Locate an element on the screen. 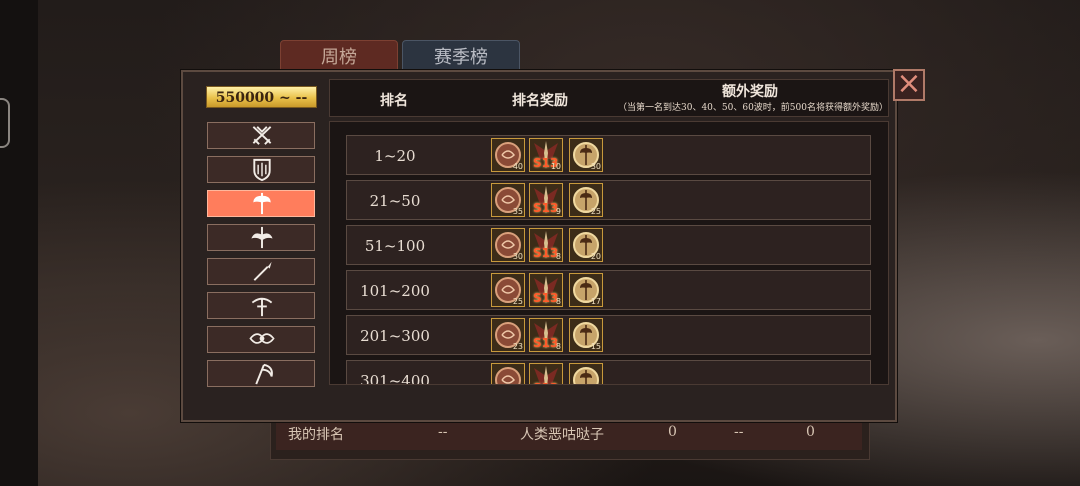 The image size is (1080, 486). battle-axe-icon is located at coordinates (262, 203).